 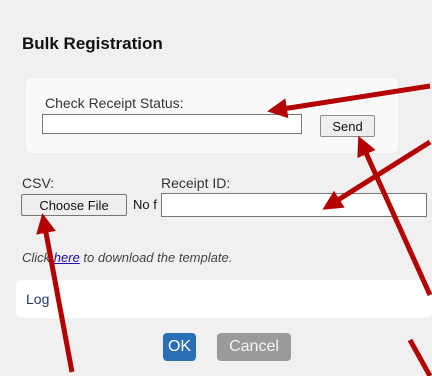 What do you see at coordinates (254, 347) in the screenshot?
I see `cancel-button: Cancel` at bounding box center [254, 347].